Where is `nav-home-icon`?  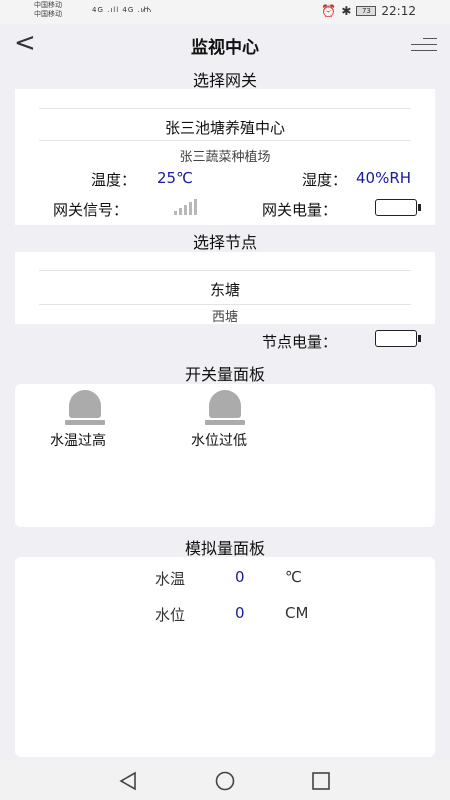
nav-home-icon is located at coordinates (225, 781).